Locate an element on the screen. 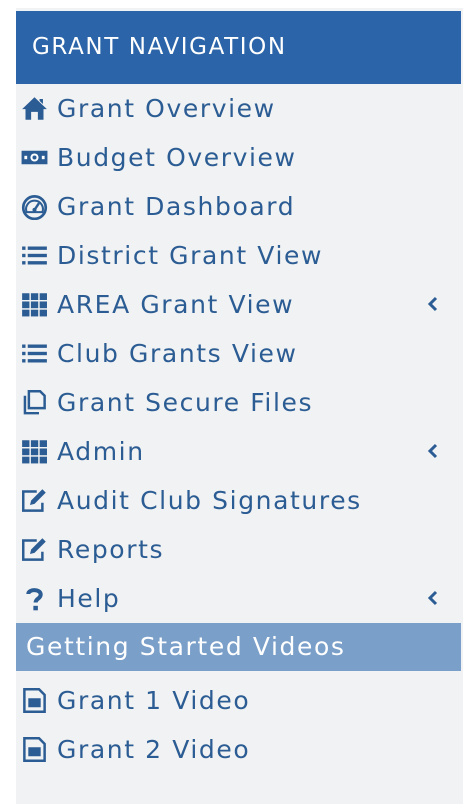  nav-item-district-grant-view: District Grant View is located at coordinates (238, 255).